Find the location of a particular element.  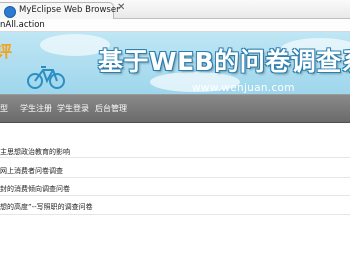

banner-title: 基于WEB的问卷调查系 is located at coordinates (224, 61).